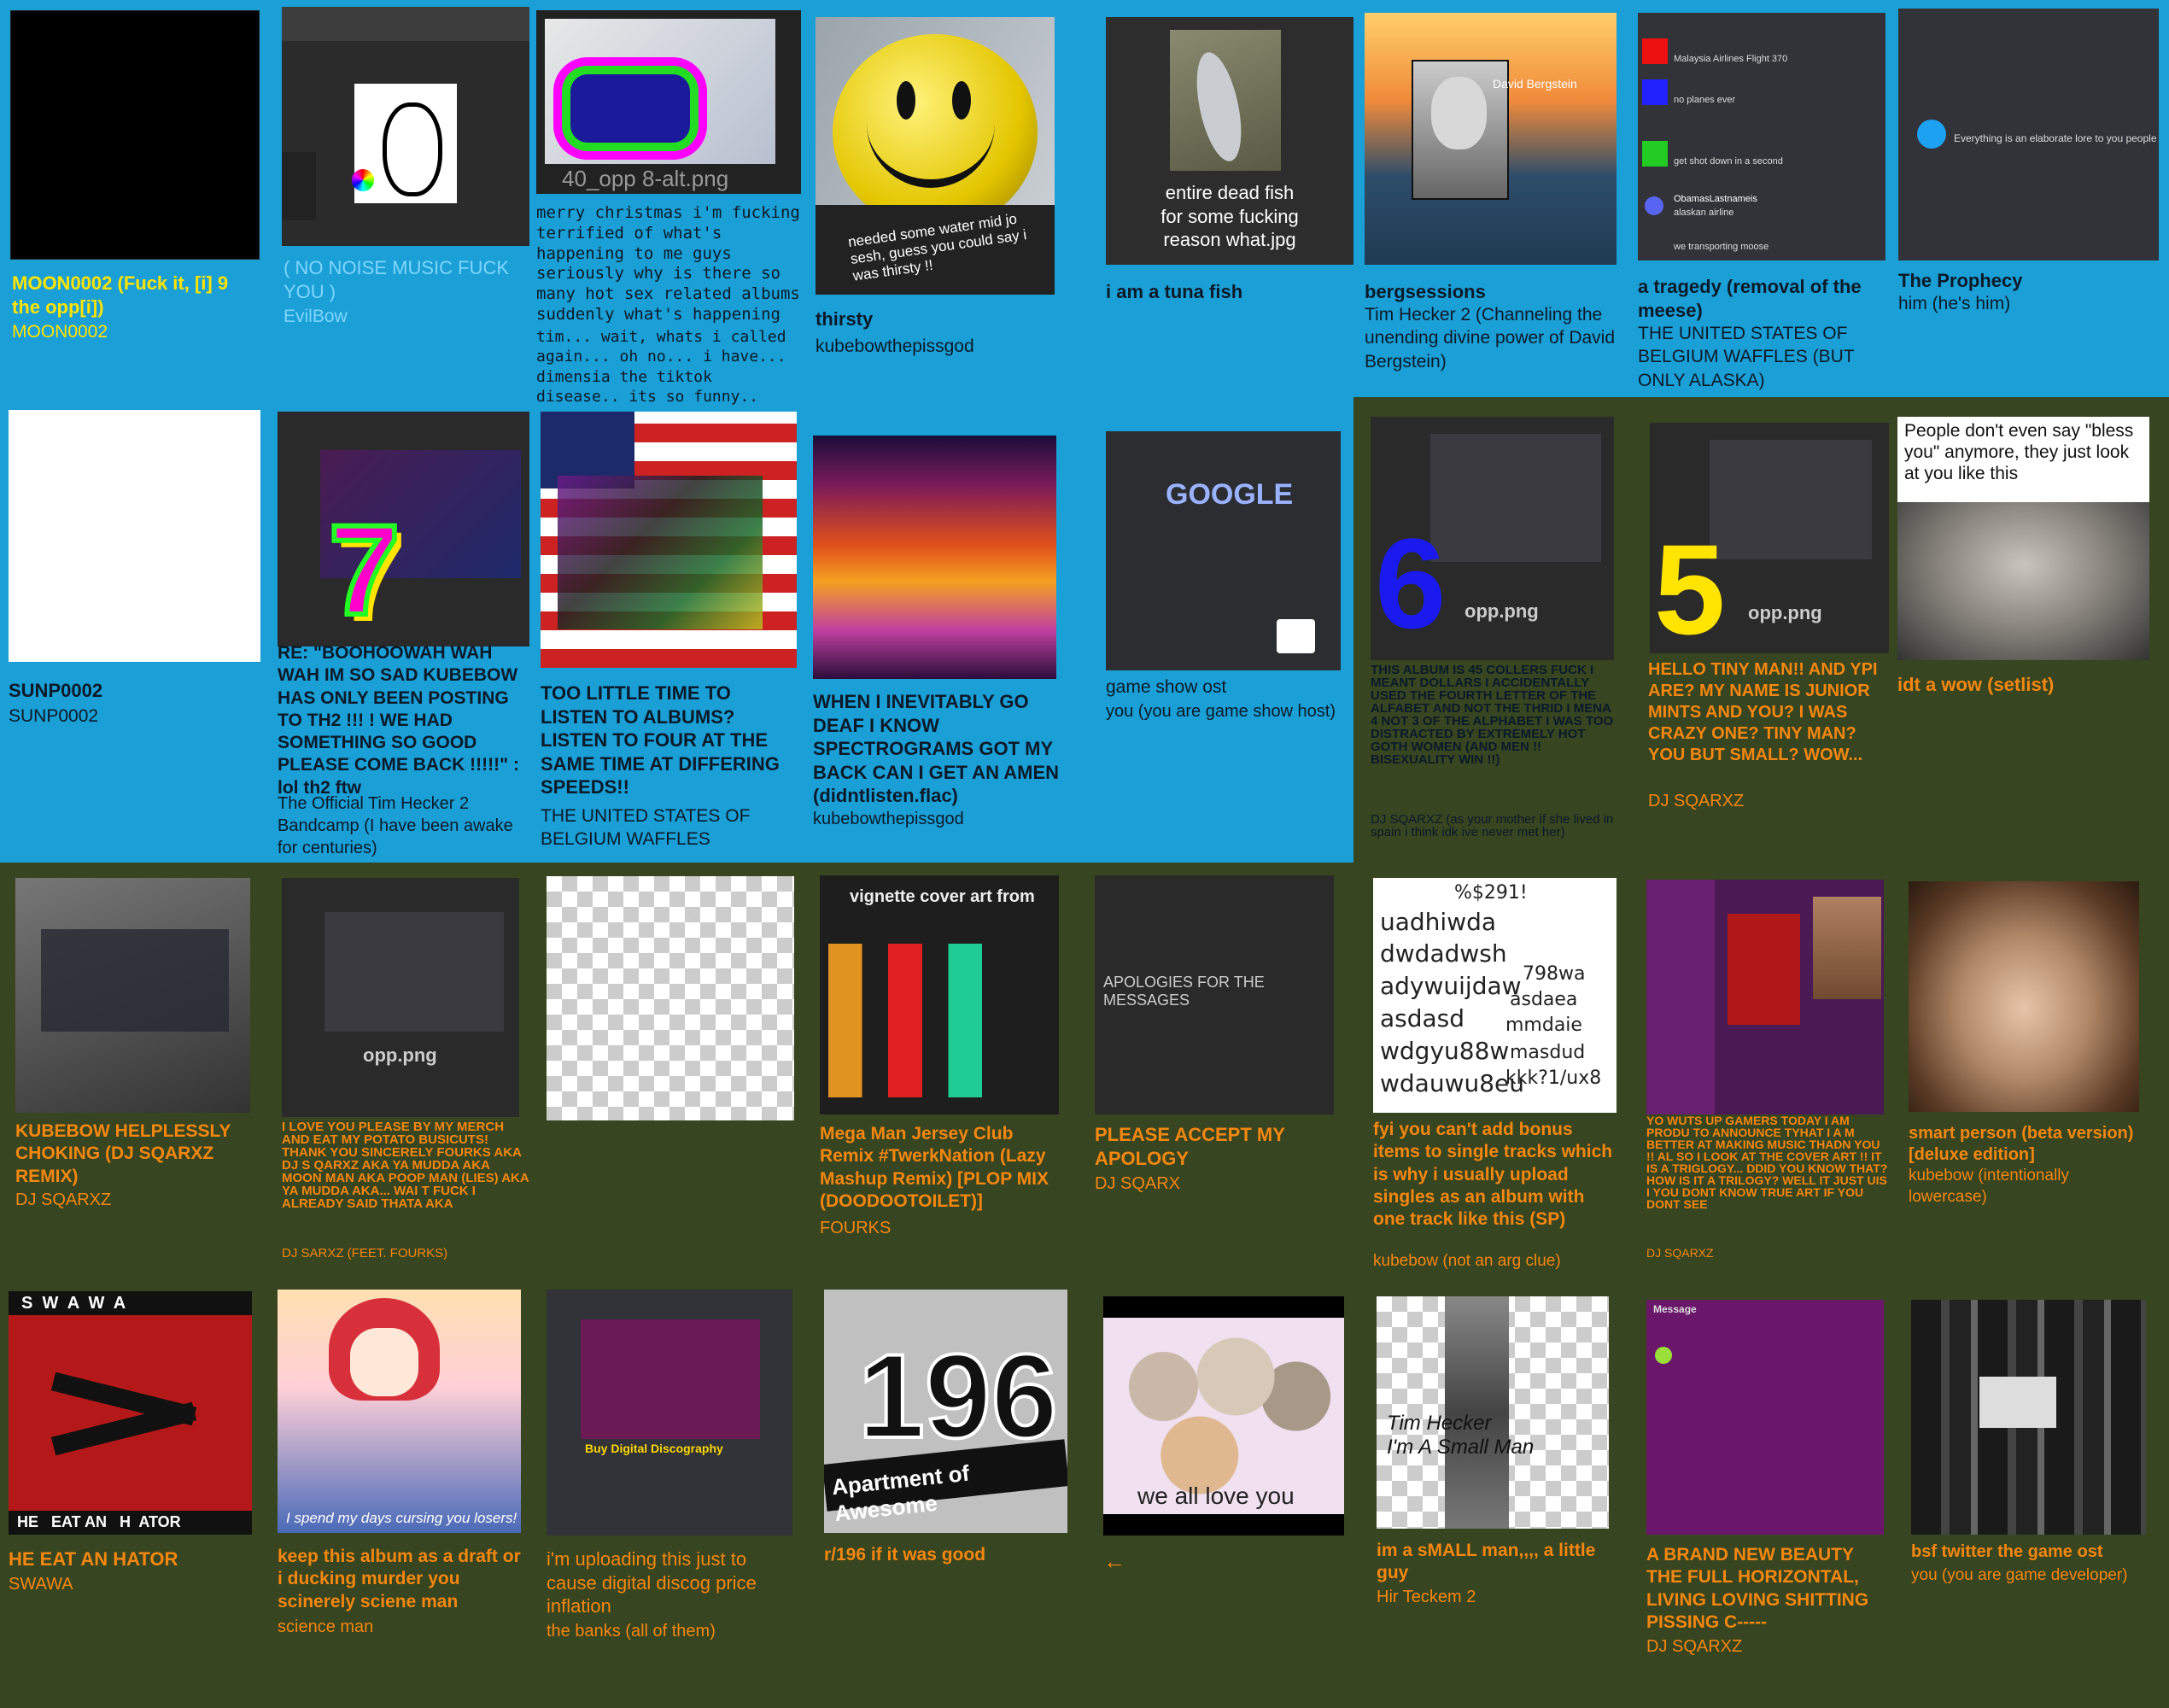  Describe the element at coordinates (2023, 685) in the screenshot. I see `album-title: idt a wow (setlist)` at that location.